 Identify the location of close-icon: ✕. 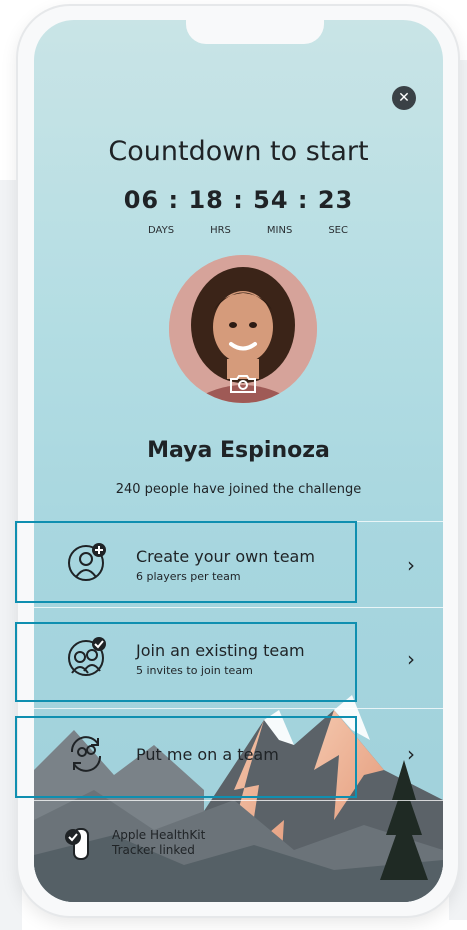
(404, 98).